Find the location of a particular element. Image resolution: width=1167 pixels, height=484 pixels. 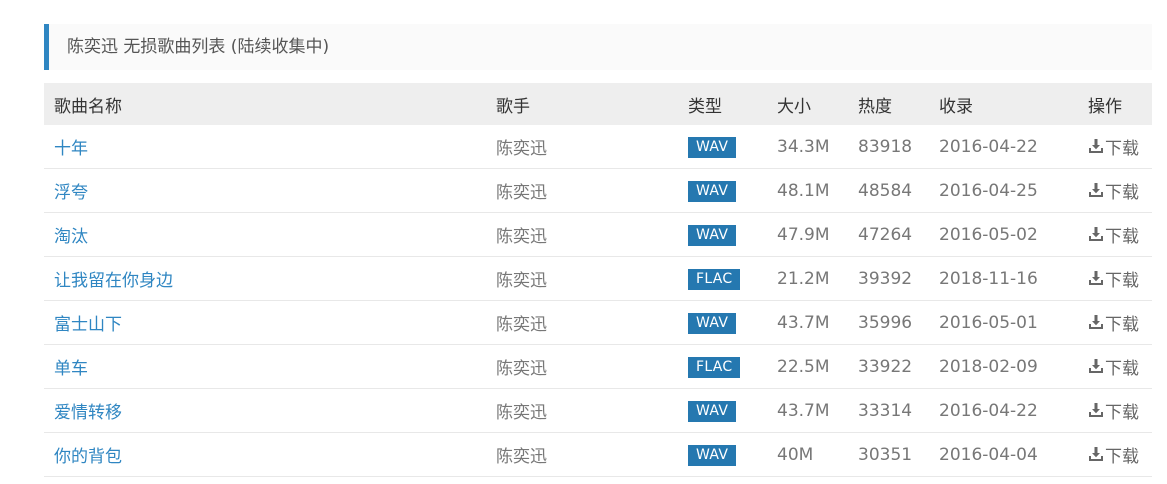

song-link: 淘汰 is located at coordinates (71, 237).